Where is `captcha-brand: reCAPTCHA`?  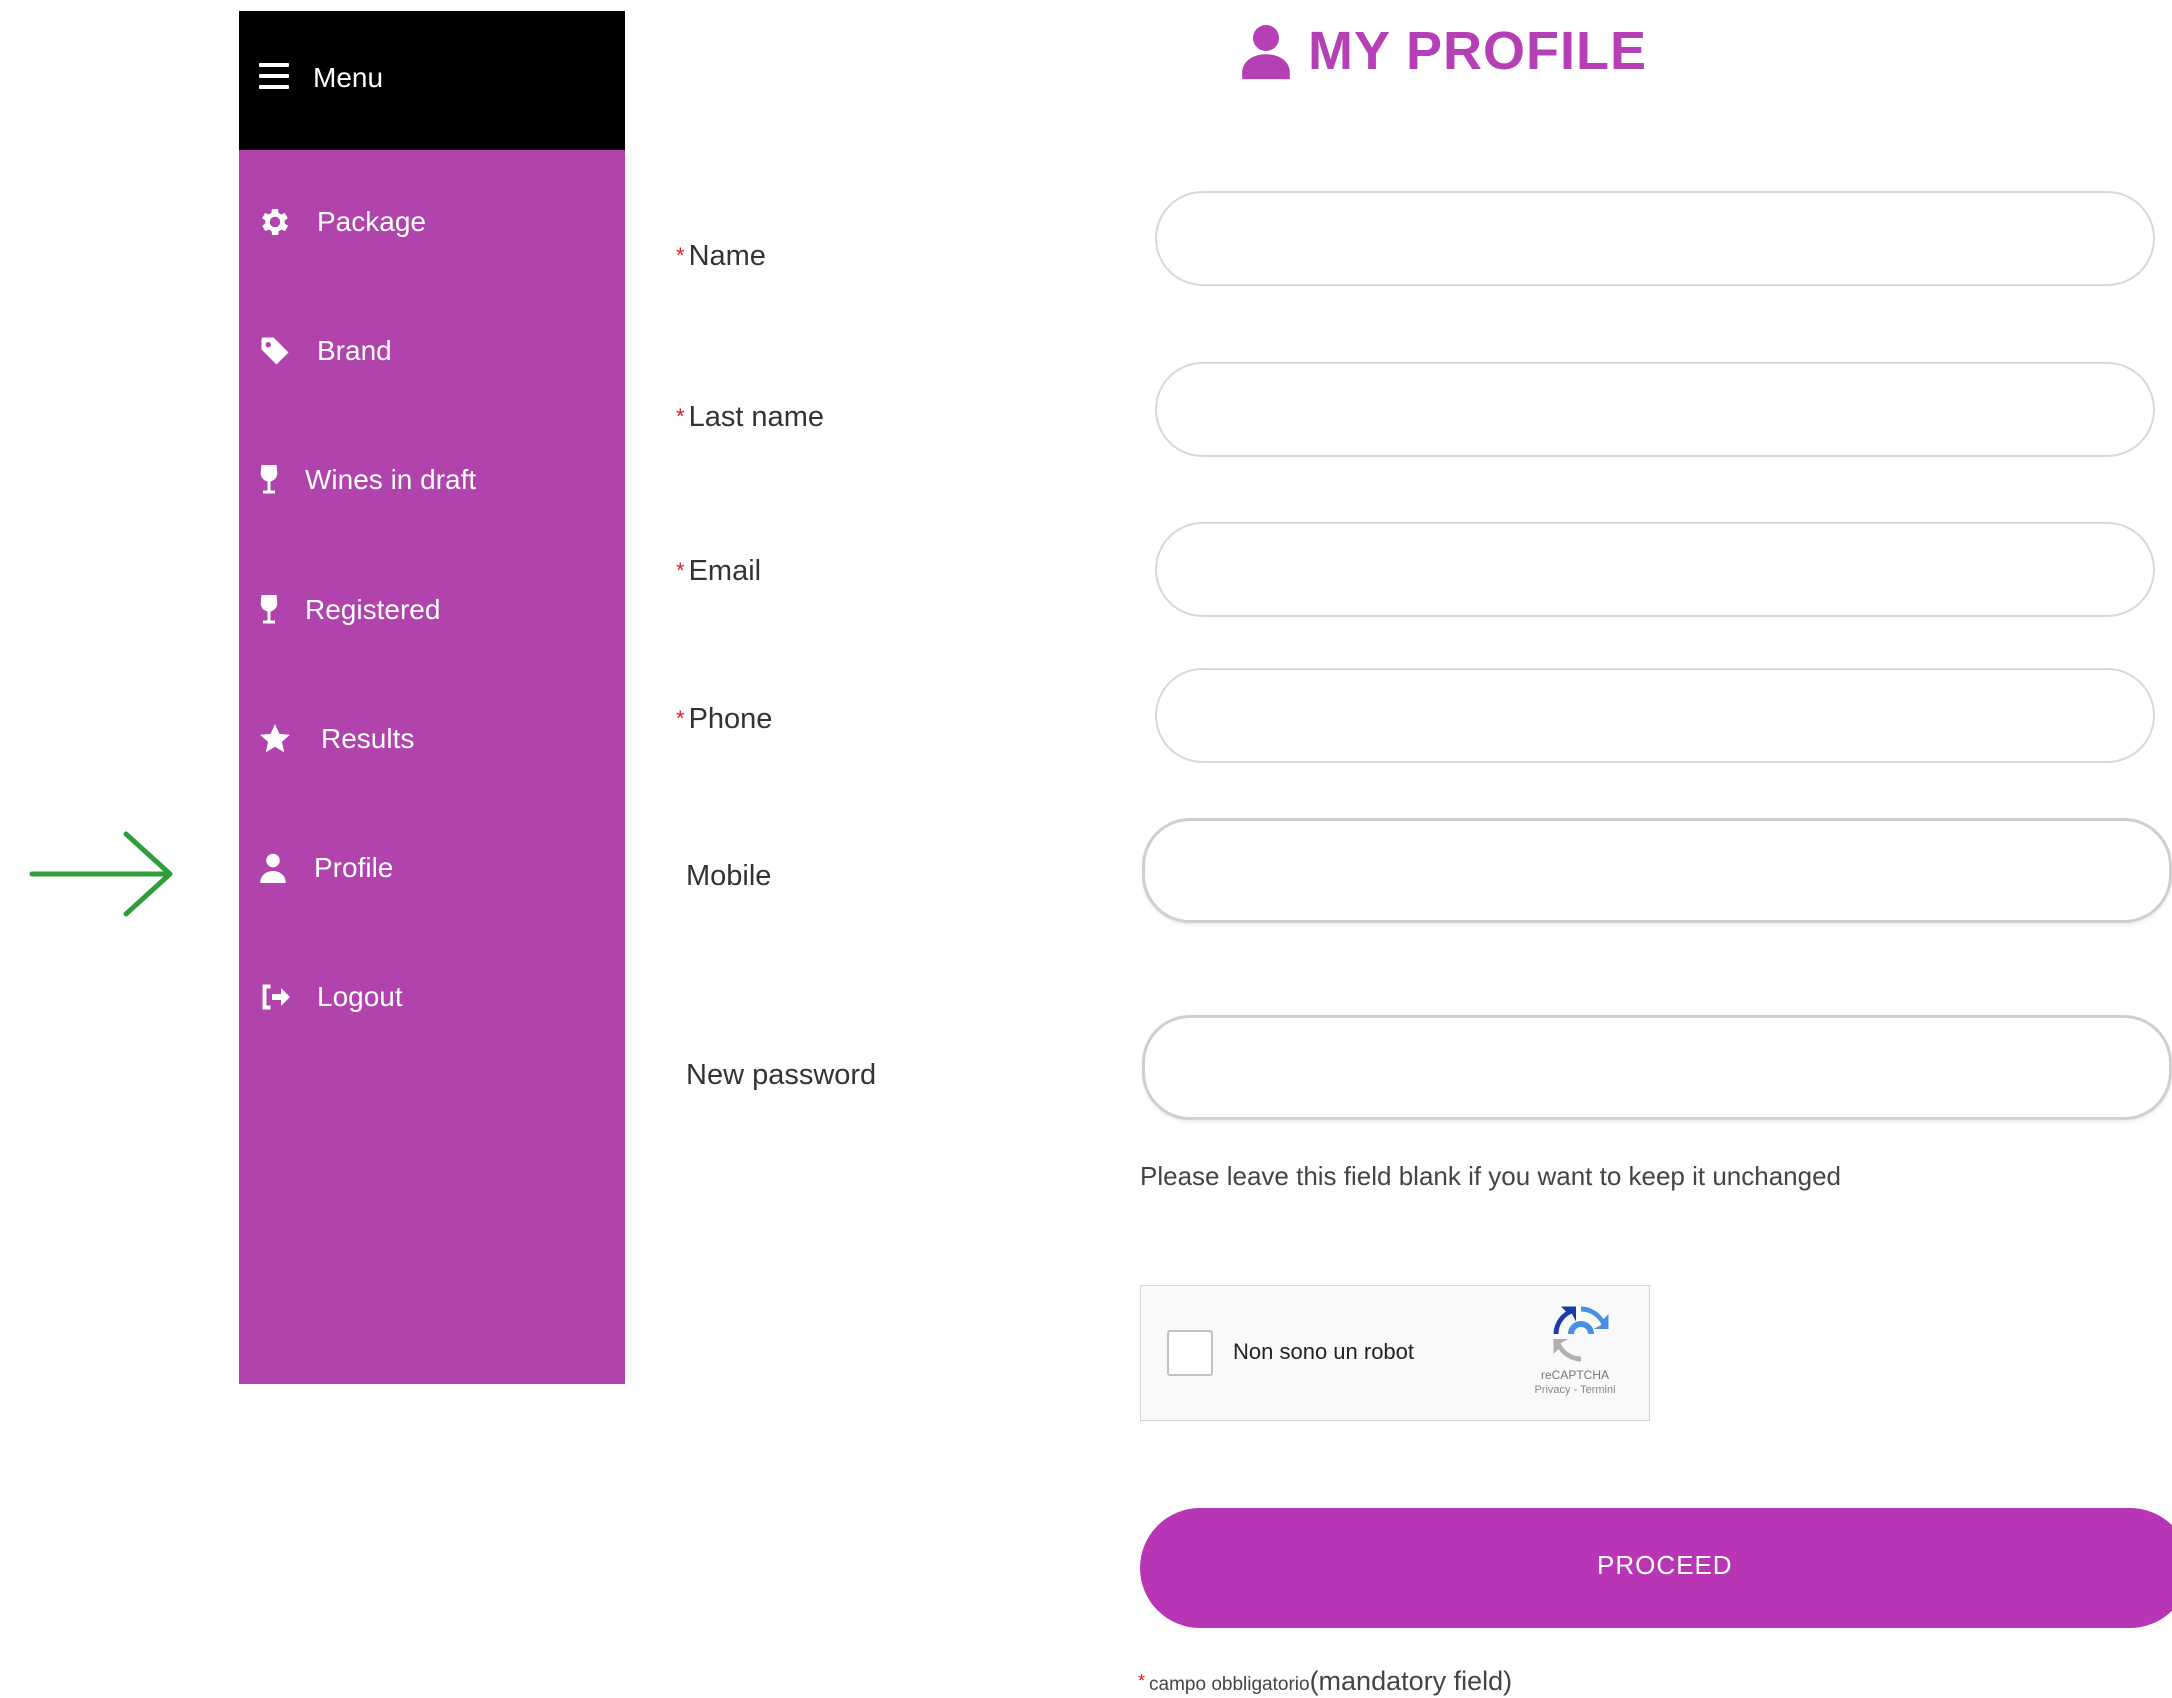 captcha-brand: reCAPTCHA is located at coordinates (1574, 1375).